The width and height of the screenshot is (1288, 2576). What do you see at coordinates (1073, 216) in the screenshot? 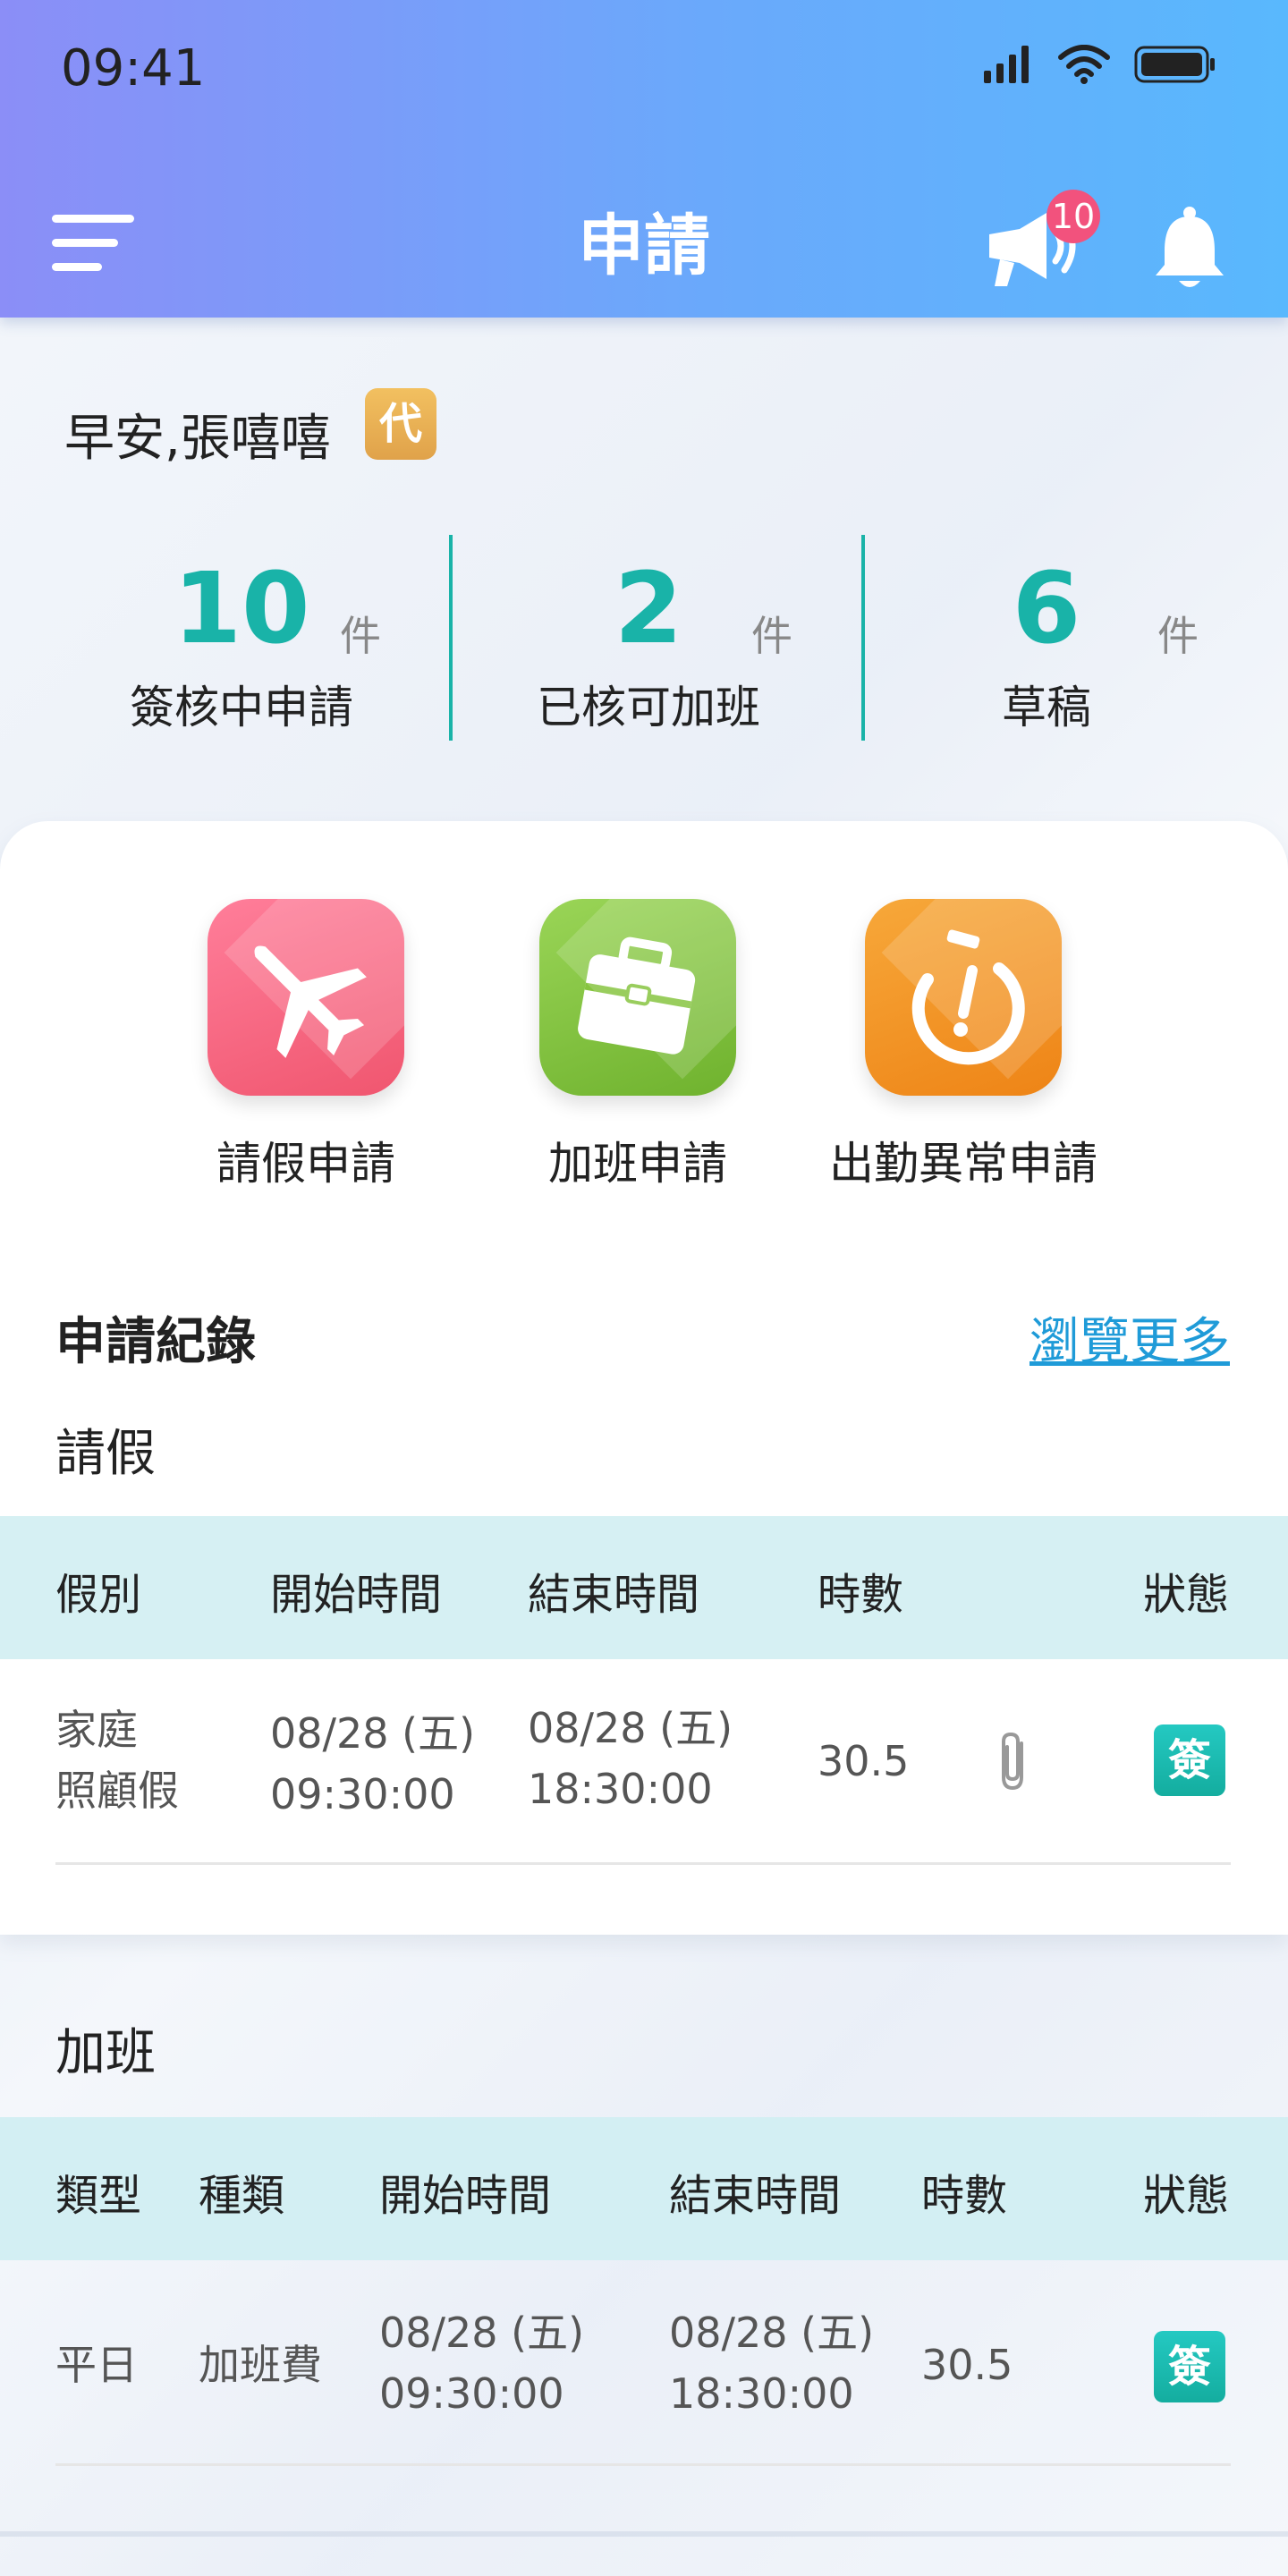
I see `announcement-badge: 10` at bounding box center [1073, 216].